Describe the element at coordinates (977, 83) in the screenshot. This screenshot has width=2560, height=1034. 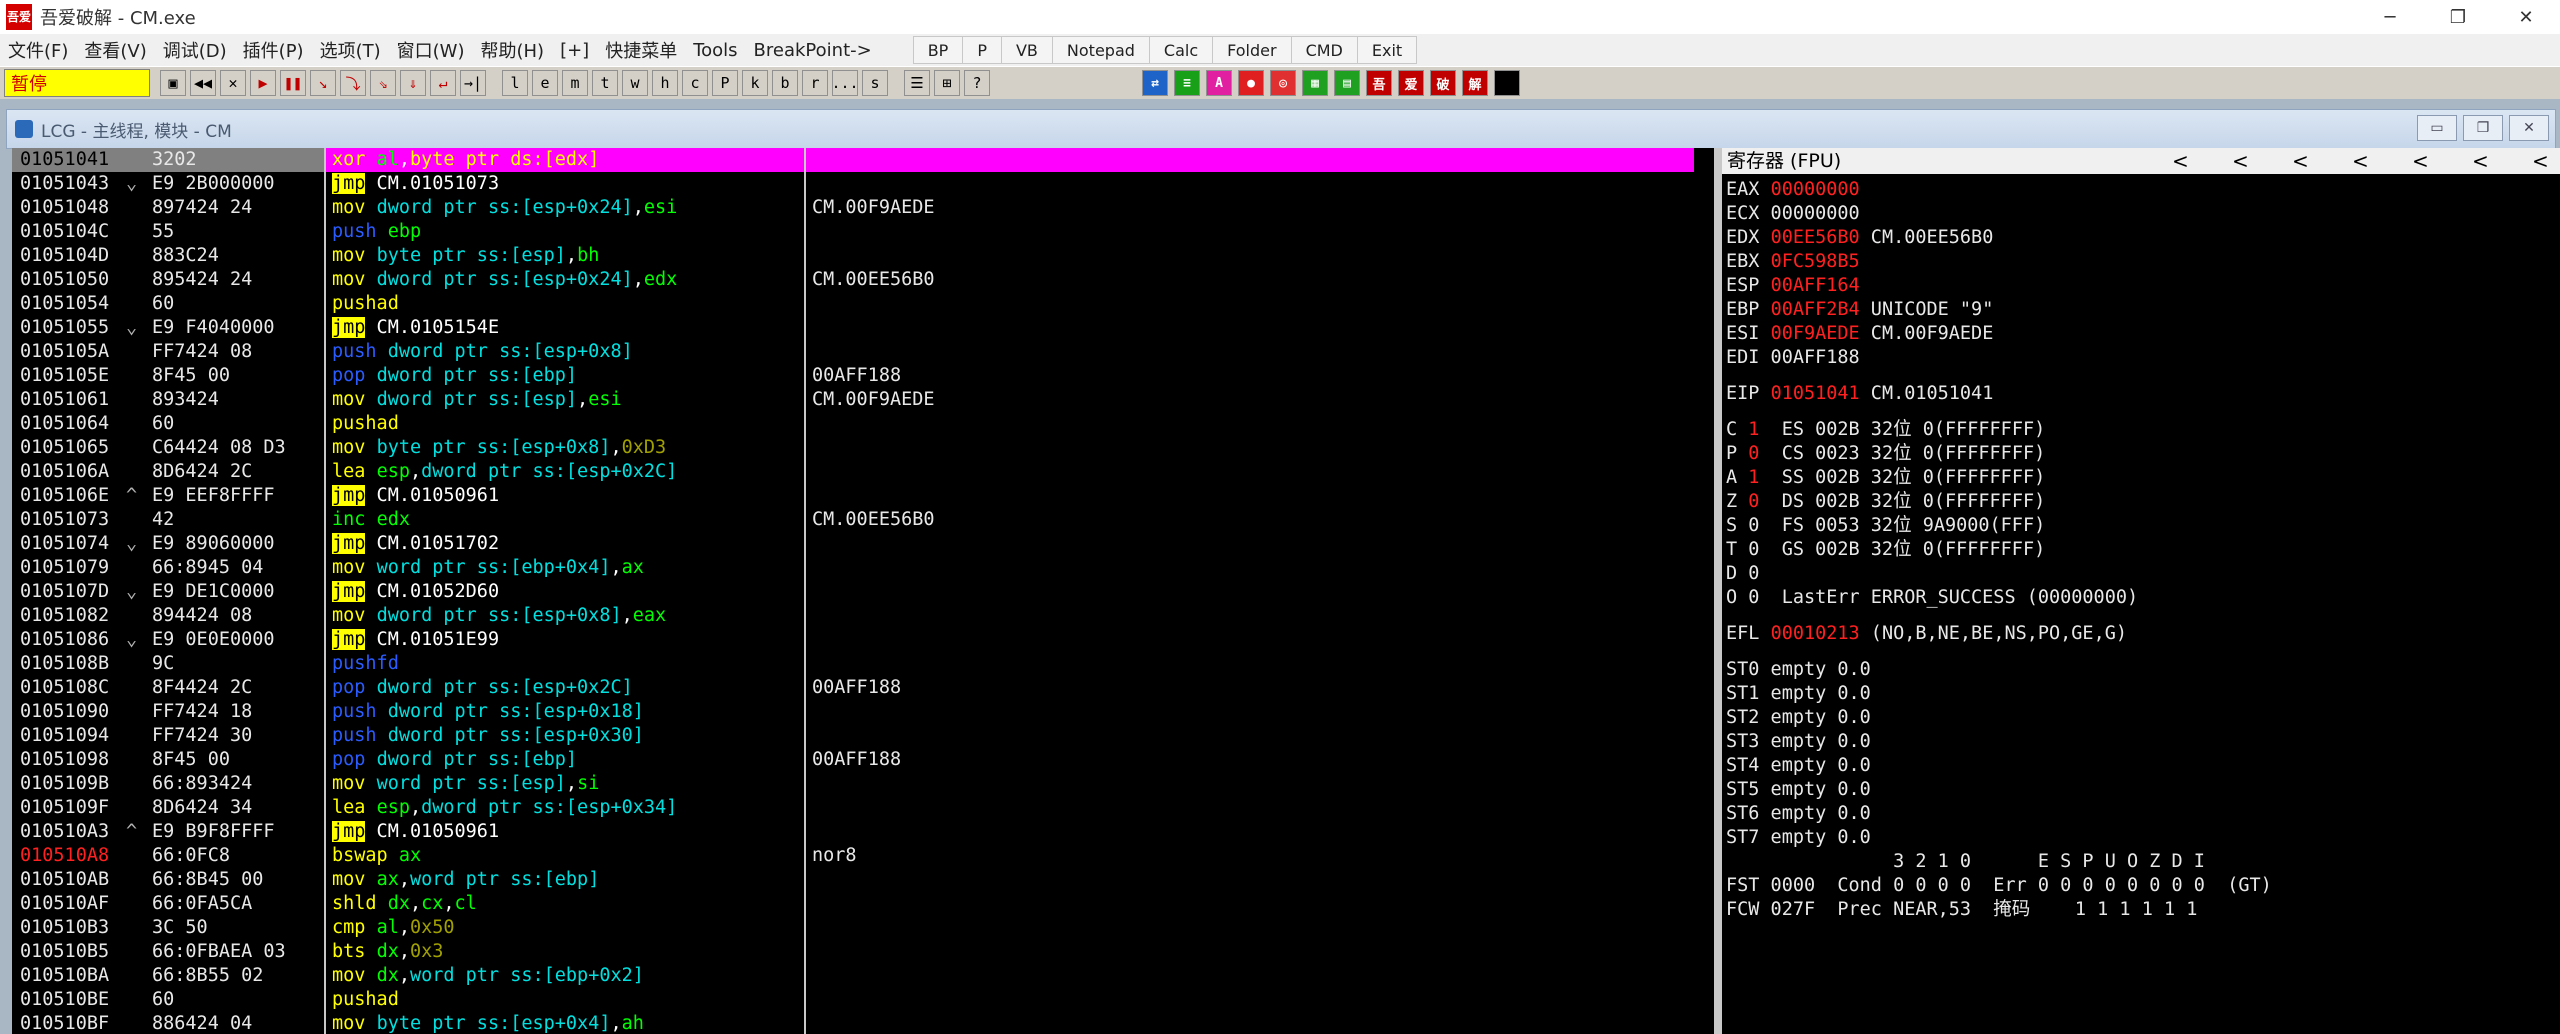
I see `help-icon: ?` at that location.